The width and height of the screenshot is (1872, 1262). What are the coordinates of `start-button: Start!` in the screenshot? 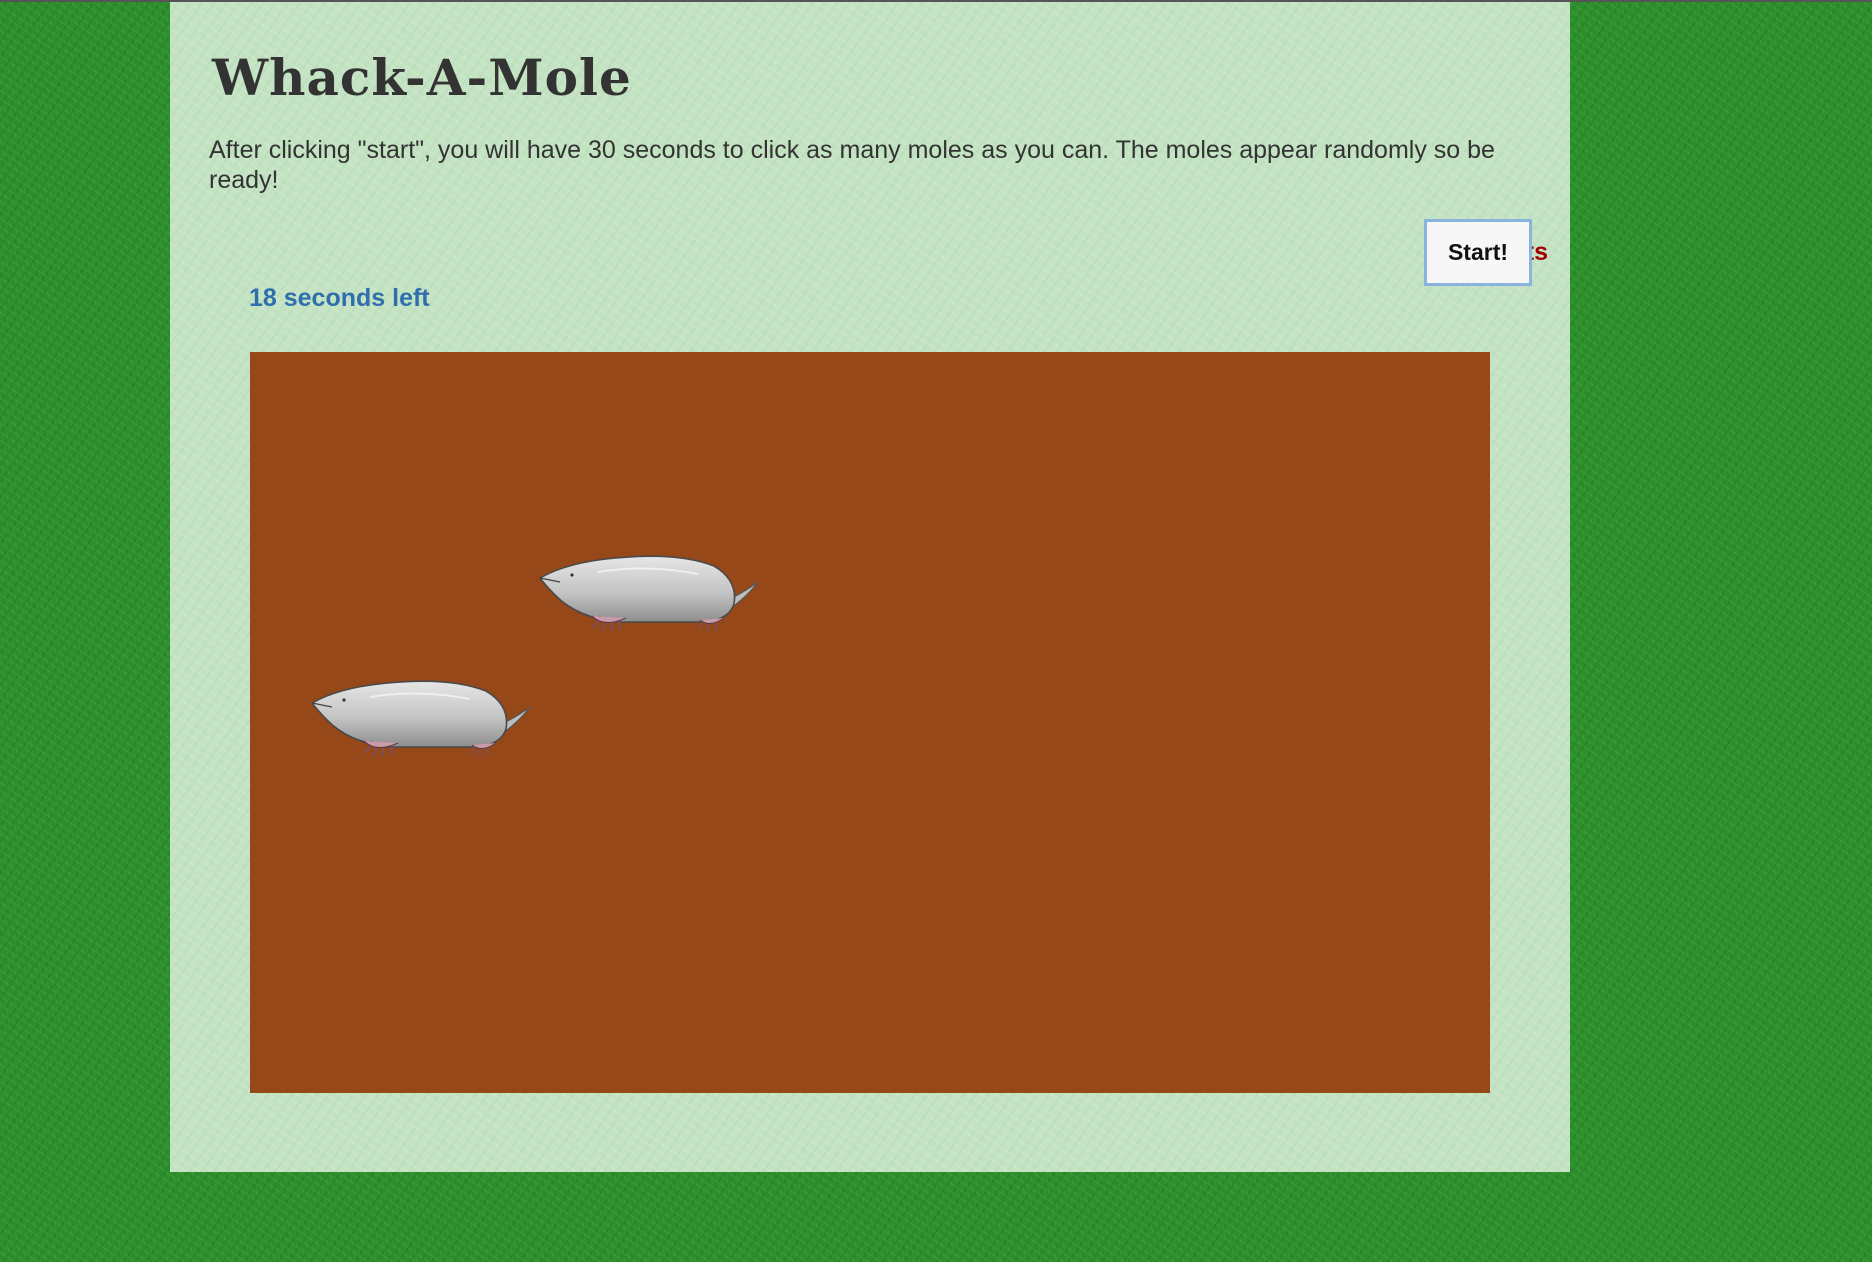 It's located at (1478, 252).